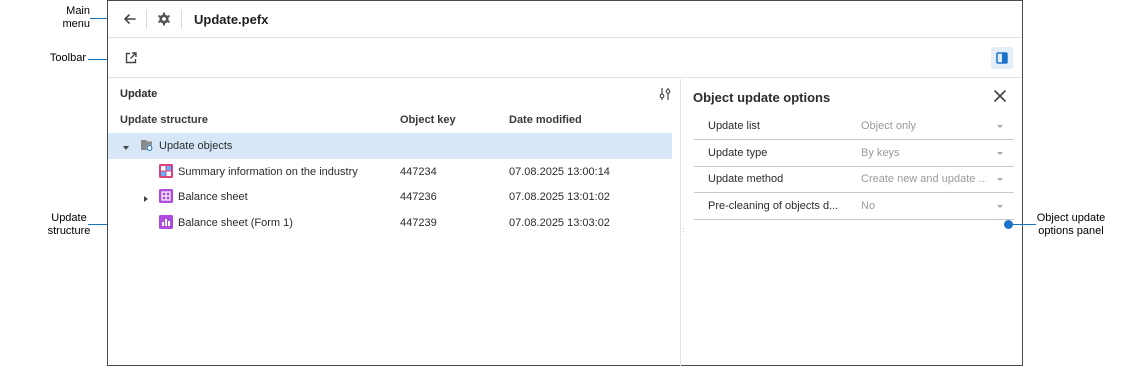  I want to click on export-button, so click(131, 58).